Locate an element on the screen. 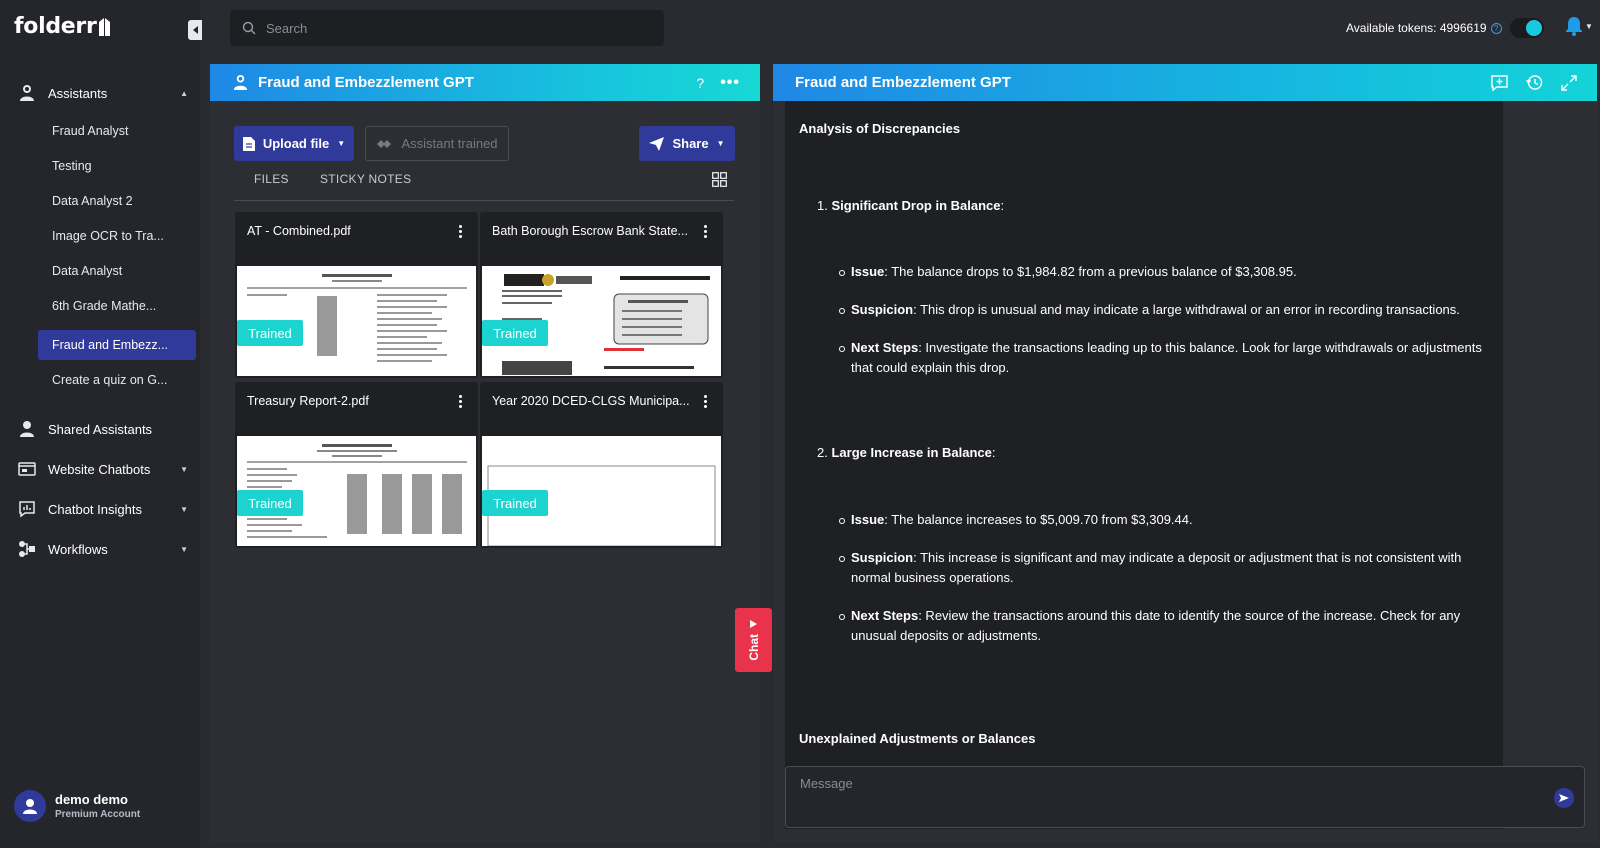 The width and height of the screenshot is (1600, 848). file-card: Year 2020 DCED-CLGS Municipa... Trained is located at coordinates (601, 465).